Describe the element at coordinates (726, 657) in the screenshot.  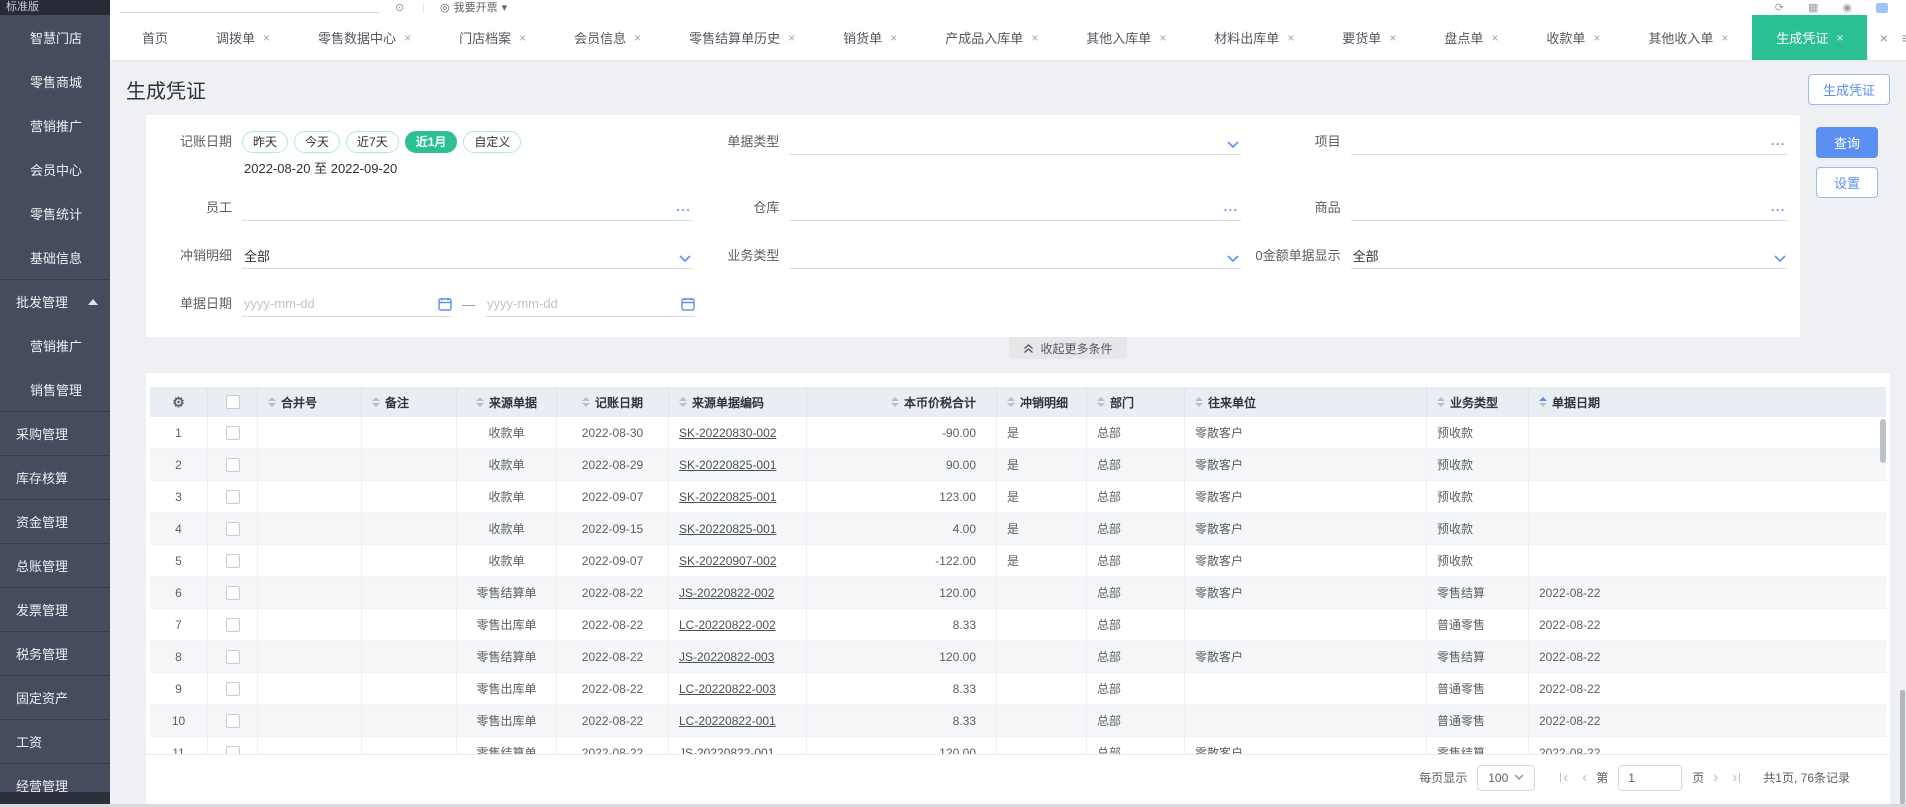
I see `source-code-link: JS-20220822-003` at that location.